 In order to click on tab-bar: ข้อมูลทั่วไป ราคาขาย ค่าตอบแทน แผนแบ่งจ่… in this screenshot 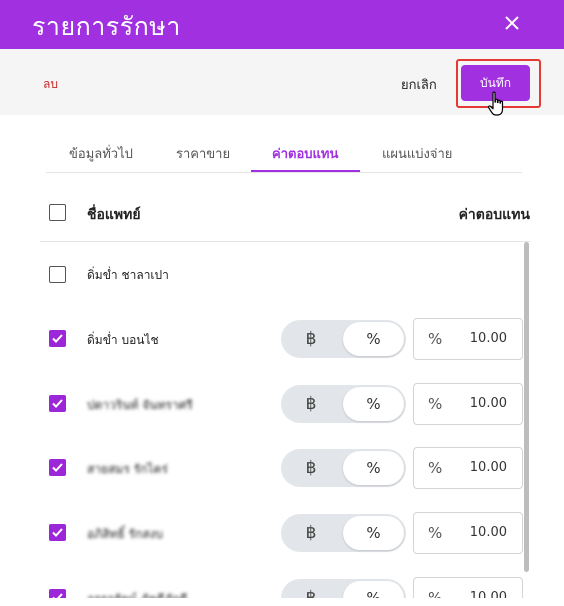, I will do `click(284, 153)`.